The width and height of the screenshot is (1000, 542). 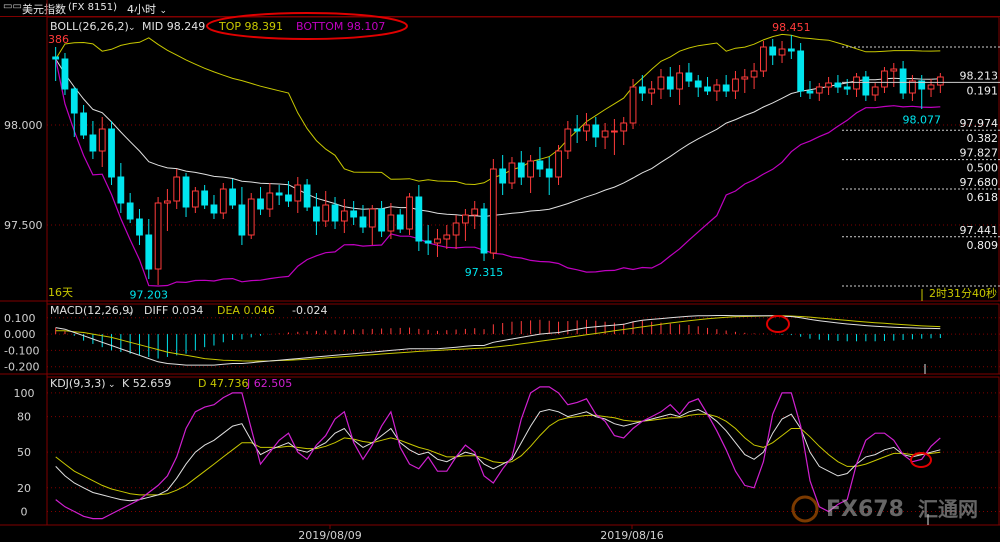 What do you see at coordinates (269, 383) in the screenshot?
I see `kdj-j-readout: J 62.505` at bounding box center [269, 383].